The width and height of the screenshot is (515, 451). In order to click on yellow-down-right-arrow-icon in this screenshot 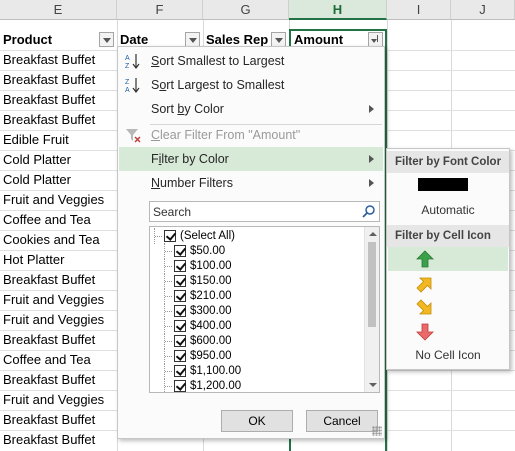, I will do `click(424, 307)`.